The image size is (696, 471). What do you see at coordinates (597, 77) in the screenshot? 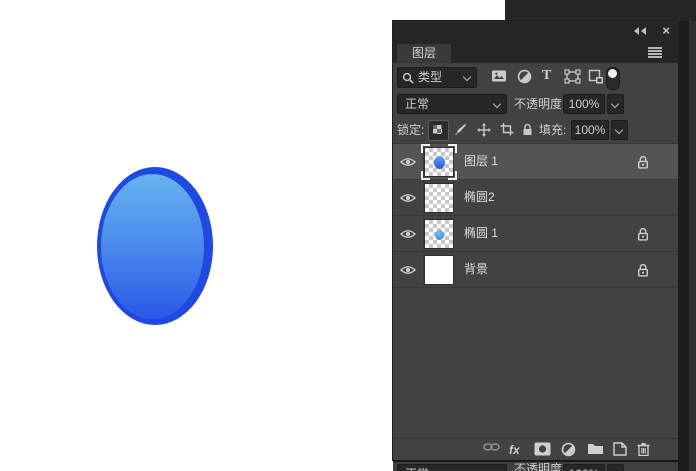
I see `filter-smart-objects-icon` at bounding box center [597, 77].